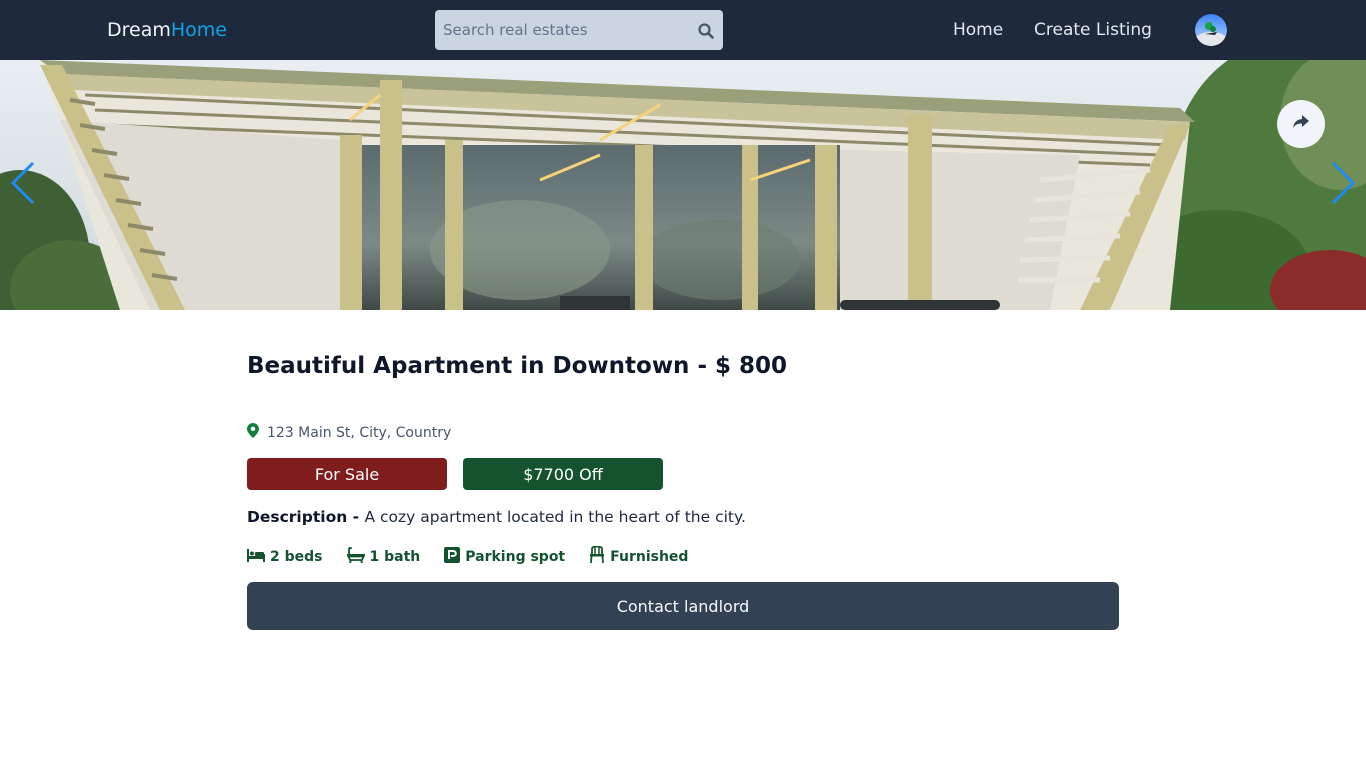 The height and width of the screenshot is (768, 1366). Describe the element at coordinates (563, 474) in the screenshot. I see `discount-badge: $7700 Off` at that location.